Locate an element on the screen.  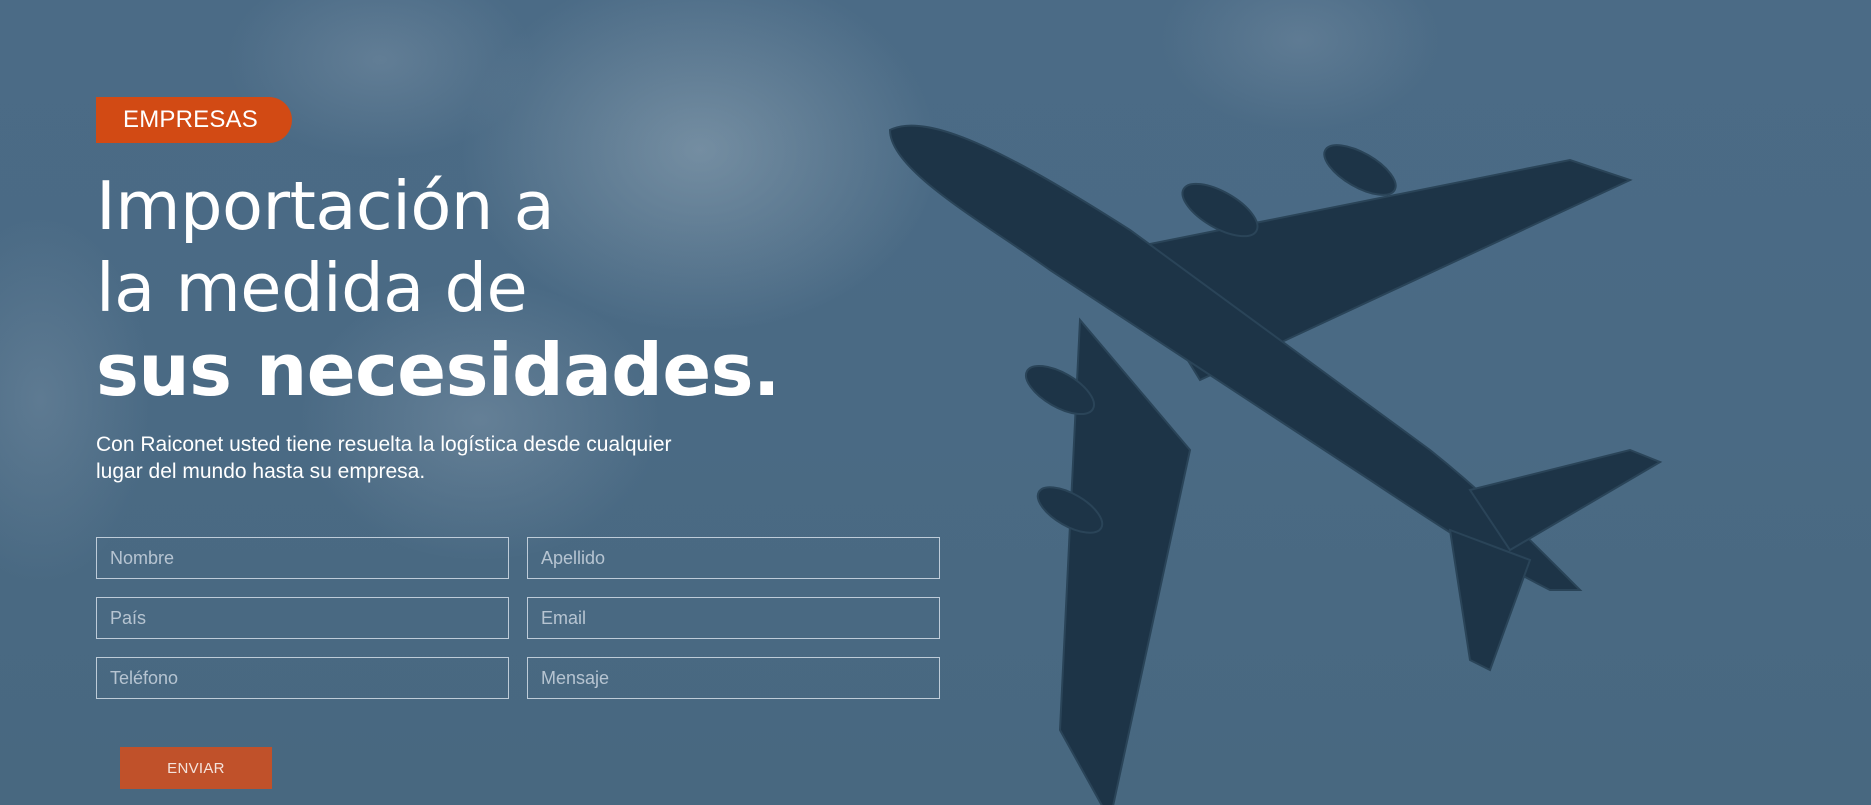
pais-field is located at coordinates (302, 618).